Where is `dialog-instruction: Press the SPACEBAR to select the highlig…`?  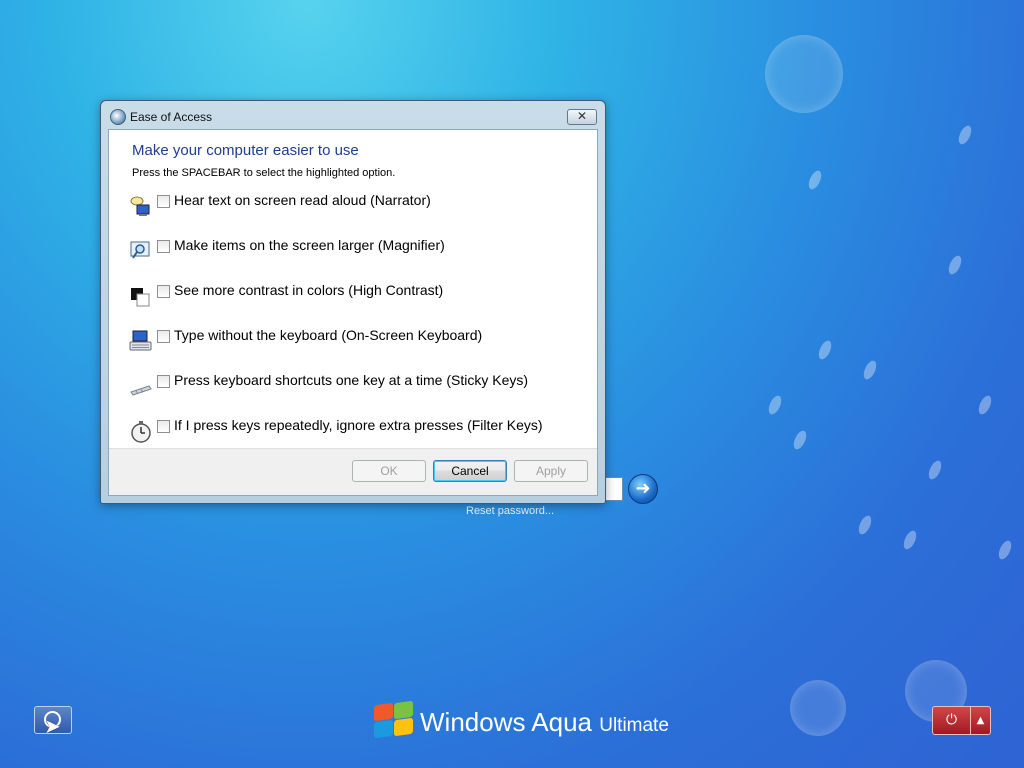
dialog-instruction: Press the SPACEBAR to select the highlig… is located at coordinates (264, 173).